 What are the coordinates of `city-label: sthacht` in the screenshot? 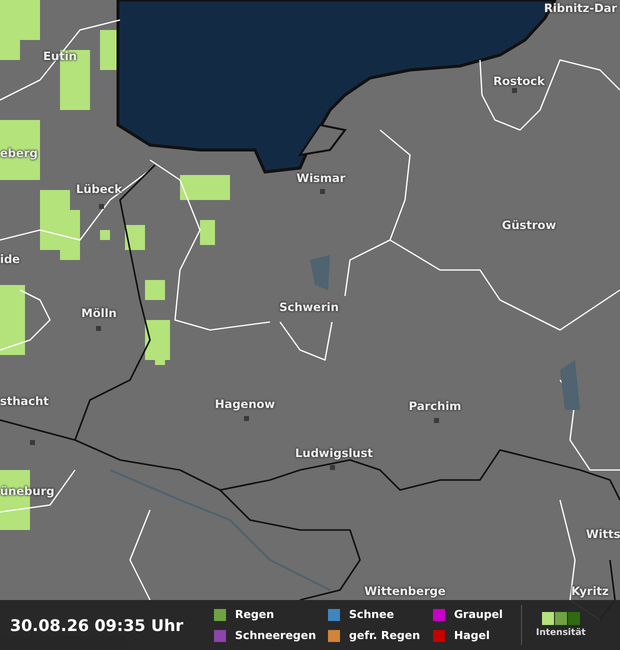 It's located at (24, 401).